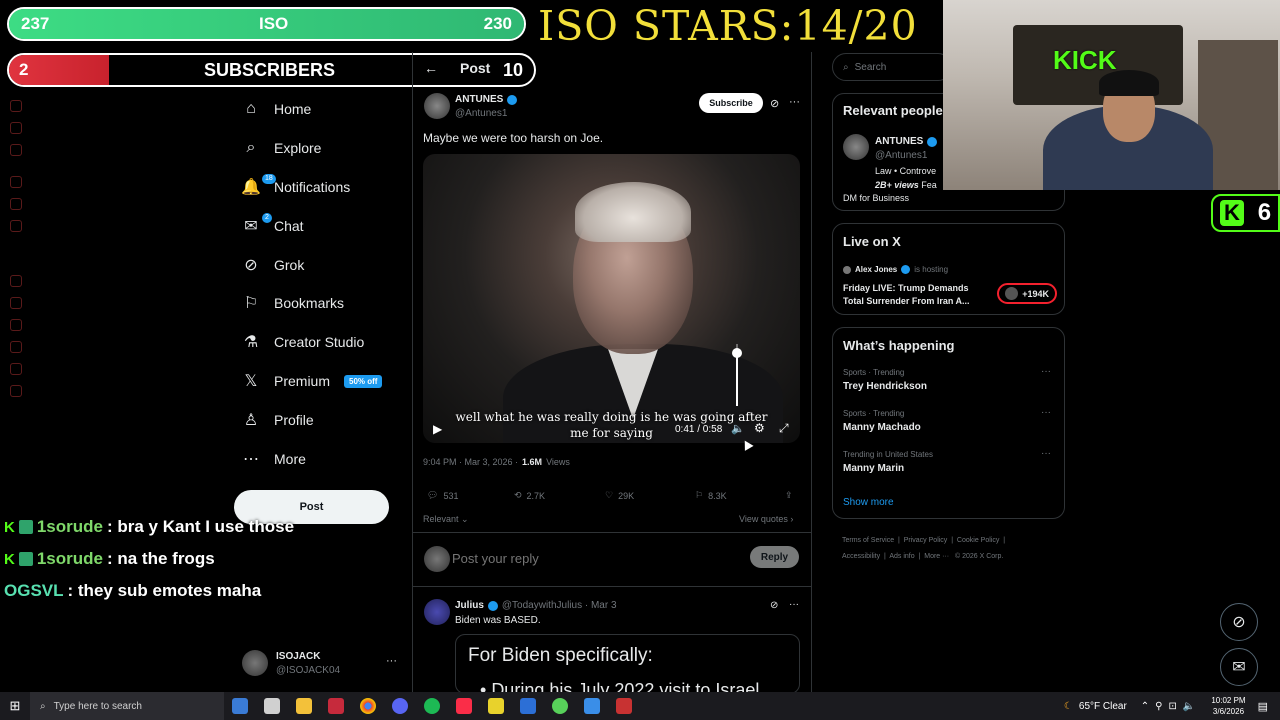 This screenshot has width=1280, height=720. Describe the element at coordinates (1027, 293) in the screenshot. I see `live-listeners-pill: +194K` at that location.